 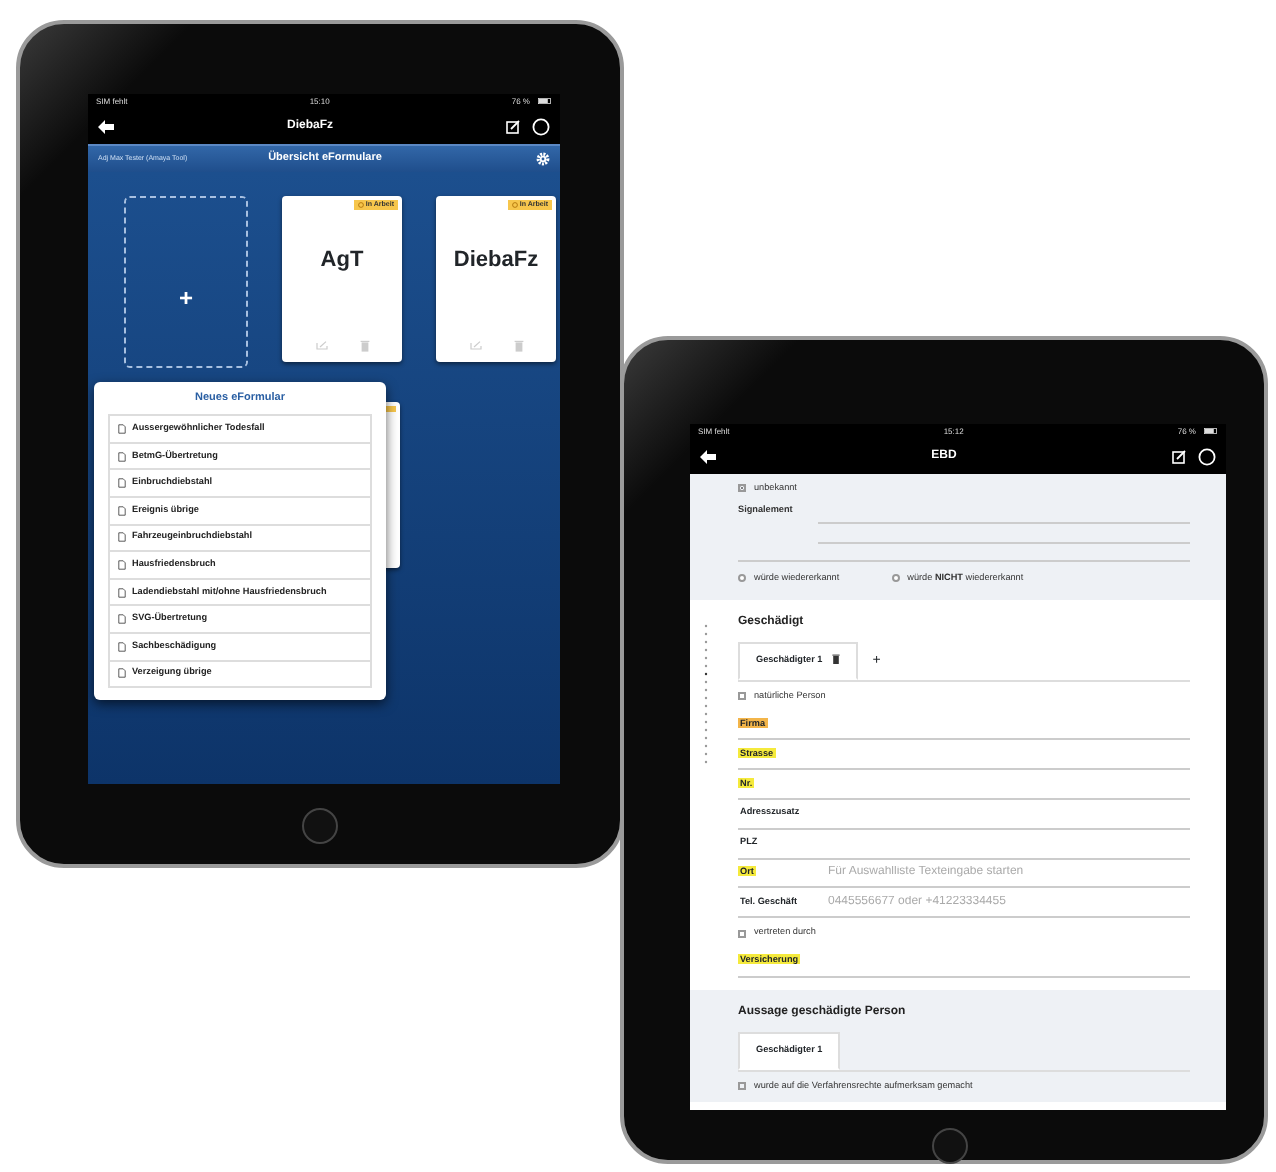 What do you see at coordinates (950, 1146) in the screenshot?
I see `home-button` at bounding box center [950, 1146].